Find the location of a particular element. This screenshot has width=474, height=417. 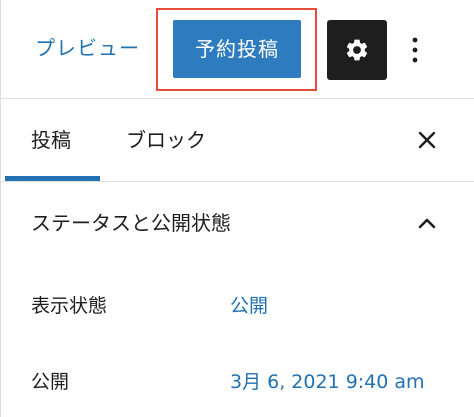

settings-button is located at coordinates (357, 50).